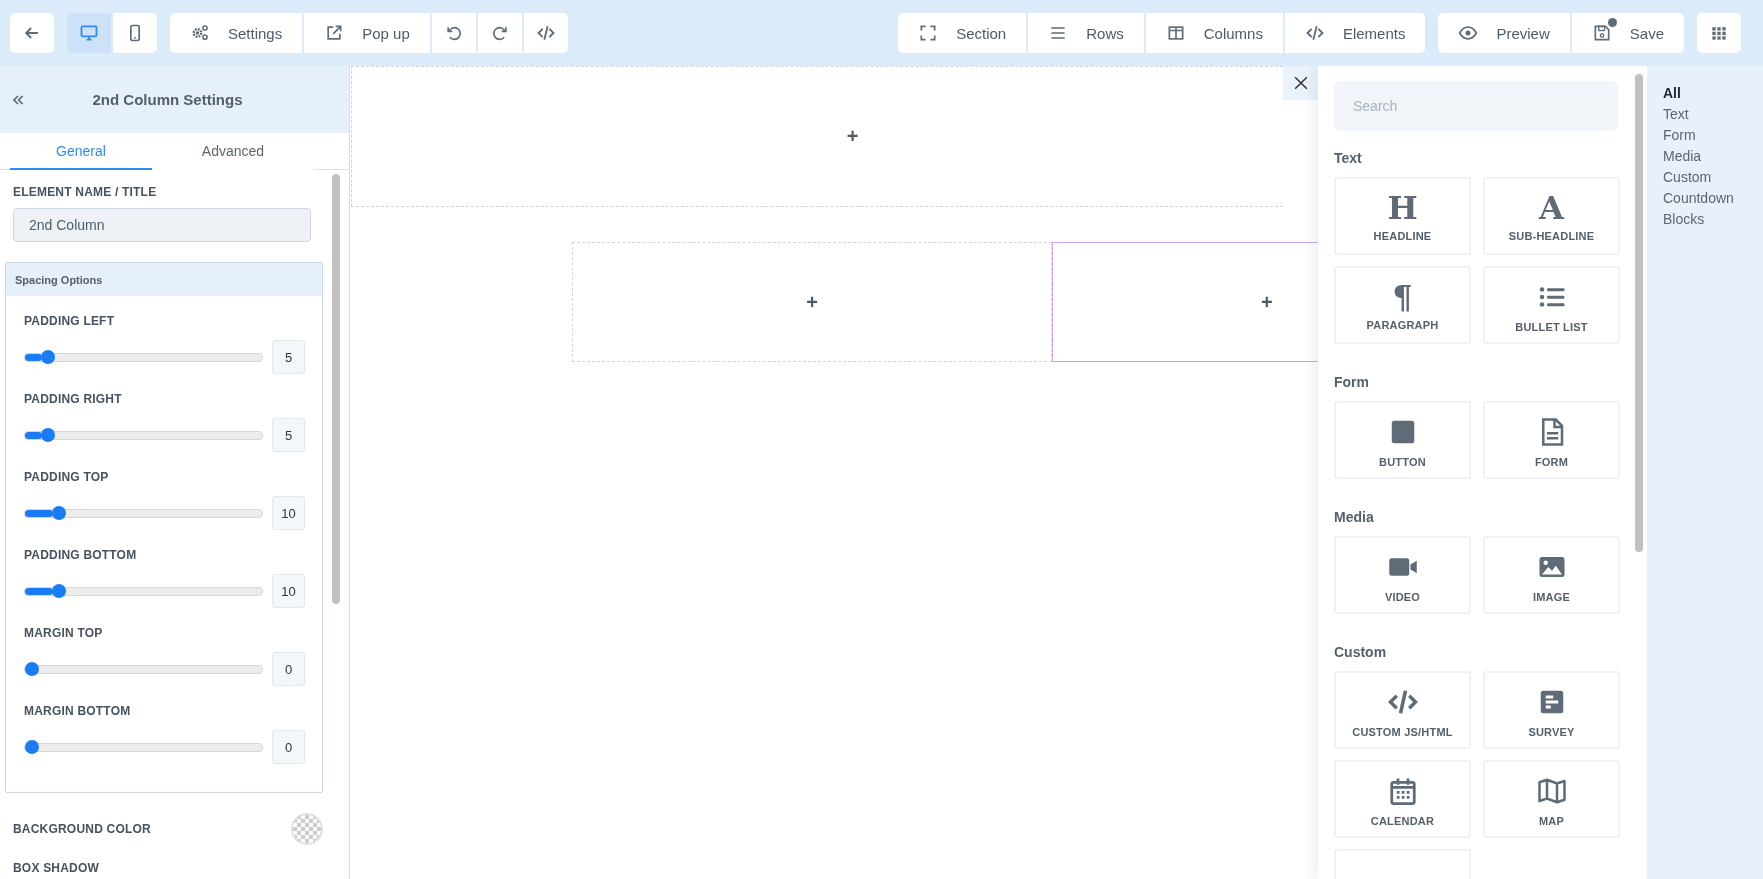  Describe the element at coordinates (1402, 710) in the screenshot. I see `element-card: CUSTOM JS/HTML` at that location.